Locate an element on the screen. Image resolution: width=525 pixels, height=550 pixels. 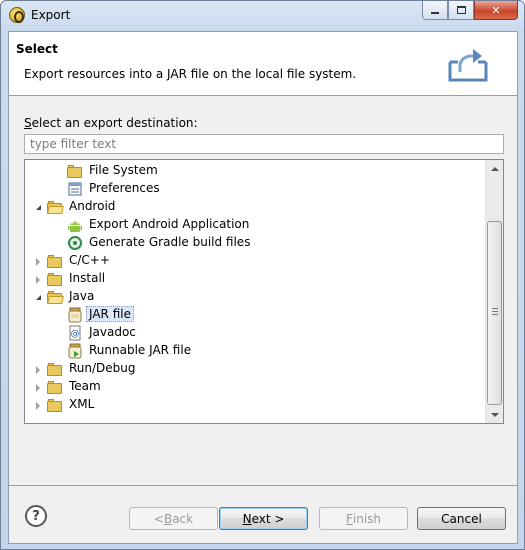
javadoc-icon: @ is located at coordinates (75, 333).